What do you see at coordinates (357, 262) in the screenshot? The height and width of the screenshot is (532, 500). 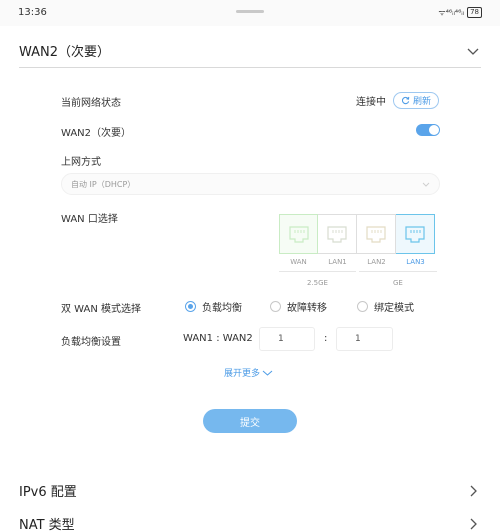 I see `port-labels: WAN LAN1 LAN2 LAN3` at bounding box center [357, 262].